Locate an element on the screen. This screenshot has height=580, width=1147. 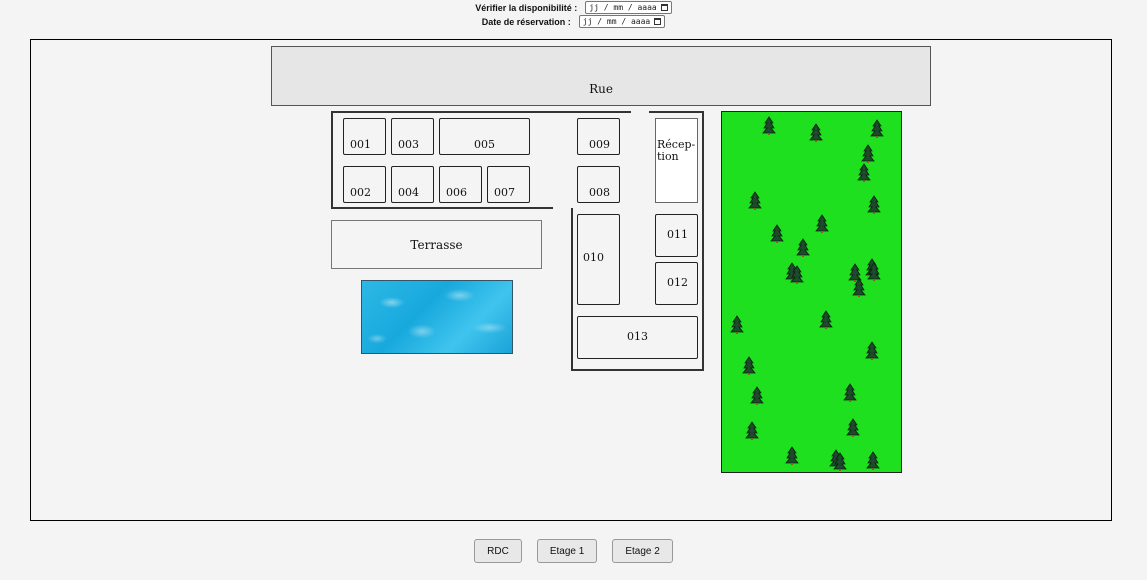
room-012: 012 is located at coordinates (676, 283).